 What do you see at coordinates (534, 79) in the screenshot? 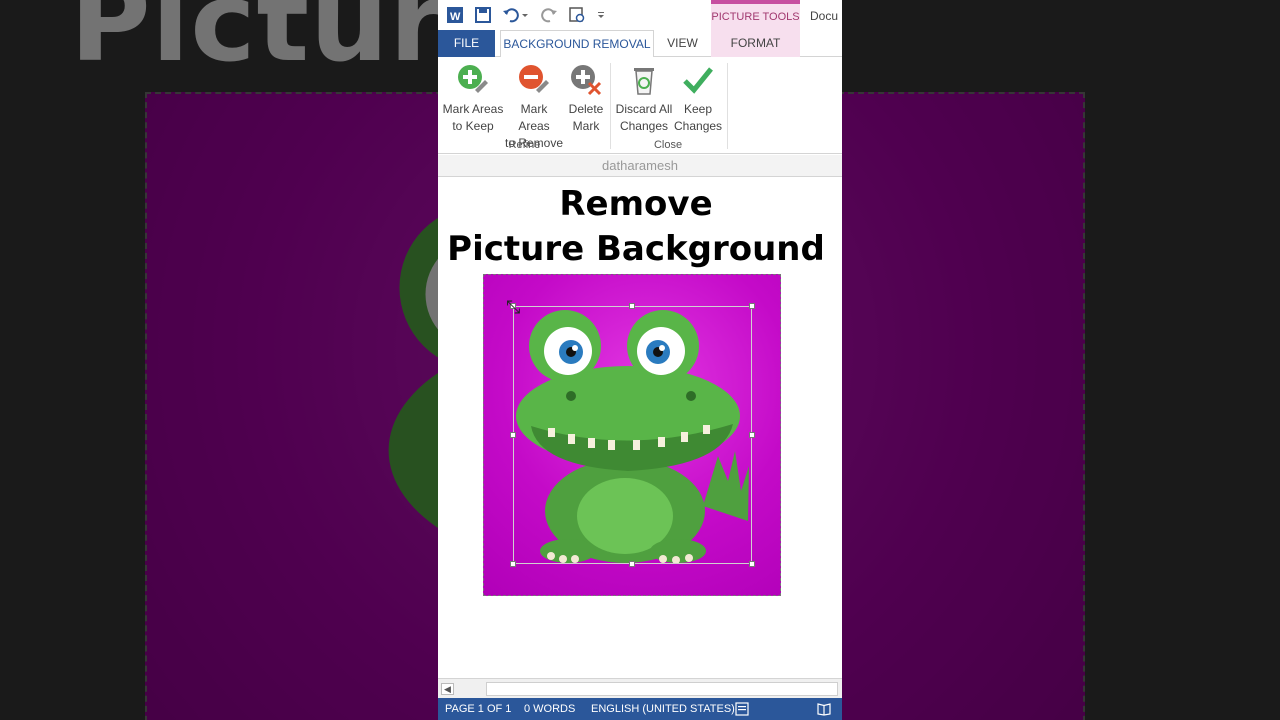
I see `minus-pencil-icon` at bounding box center [534, 79].